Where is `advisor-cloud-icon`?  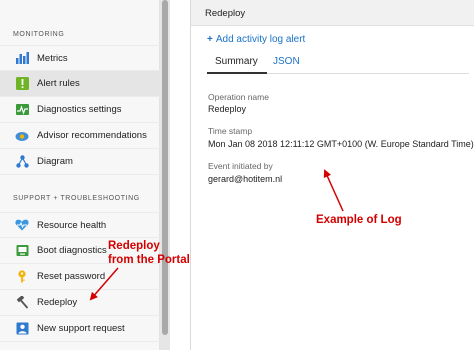
advisor-cloud-icon is located at coordinates (22, 136).